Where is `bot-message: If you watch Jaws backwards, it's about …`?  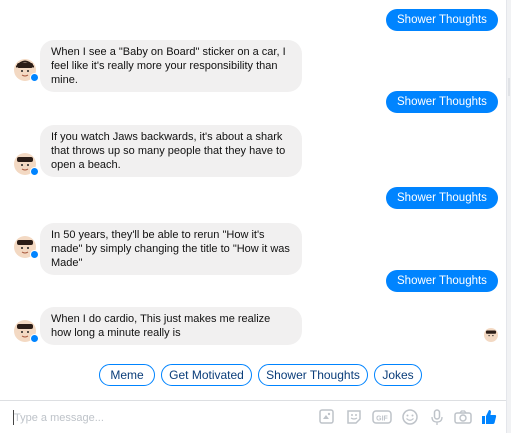 bot-message: If you watch Jaws backwards, it's about … is located at coordinates (171, 151).